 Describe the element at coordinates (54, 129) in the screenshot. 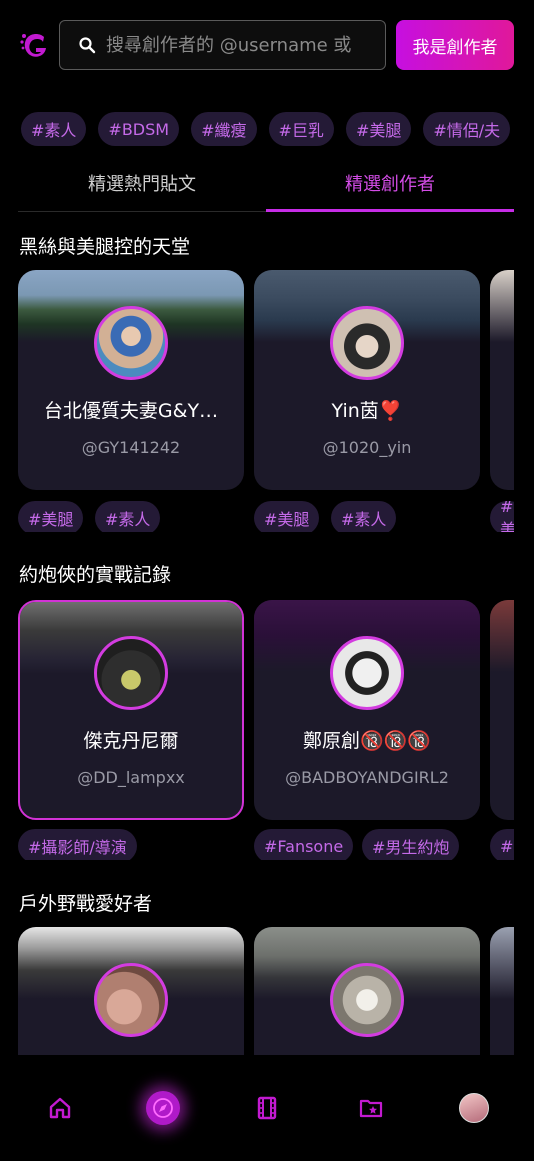

I see `category-chip: #素人` at that location.